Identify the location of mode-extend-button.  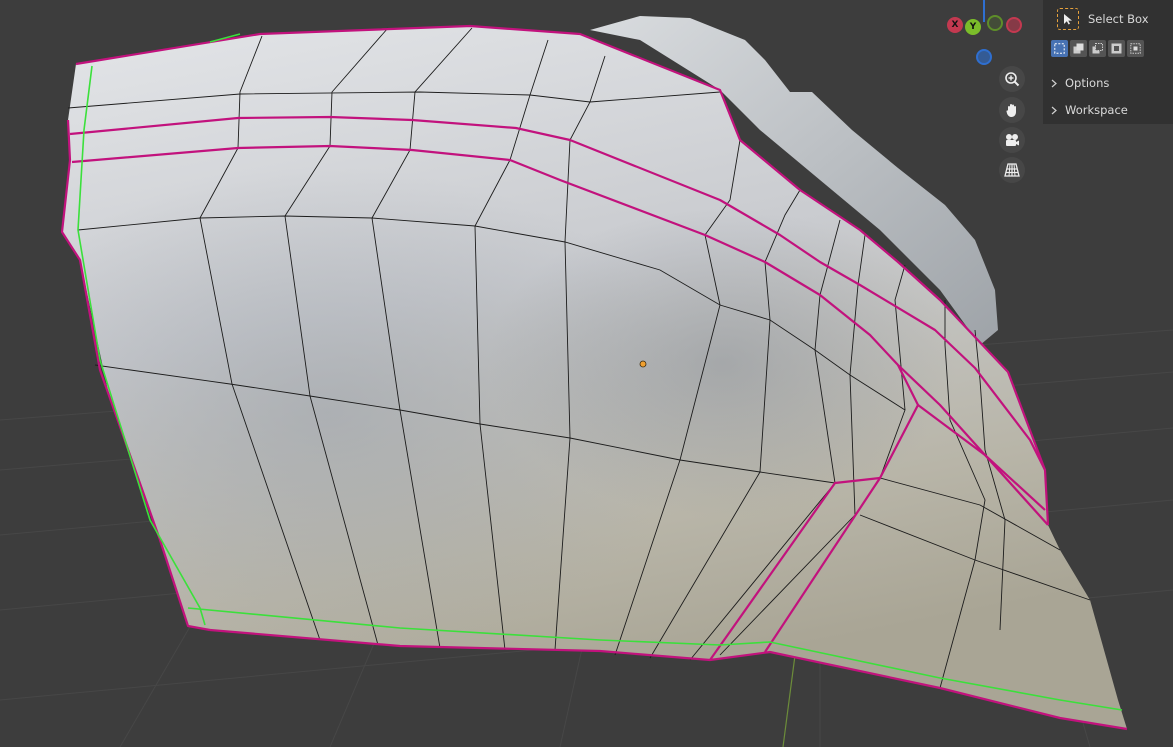
(1078, 48).